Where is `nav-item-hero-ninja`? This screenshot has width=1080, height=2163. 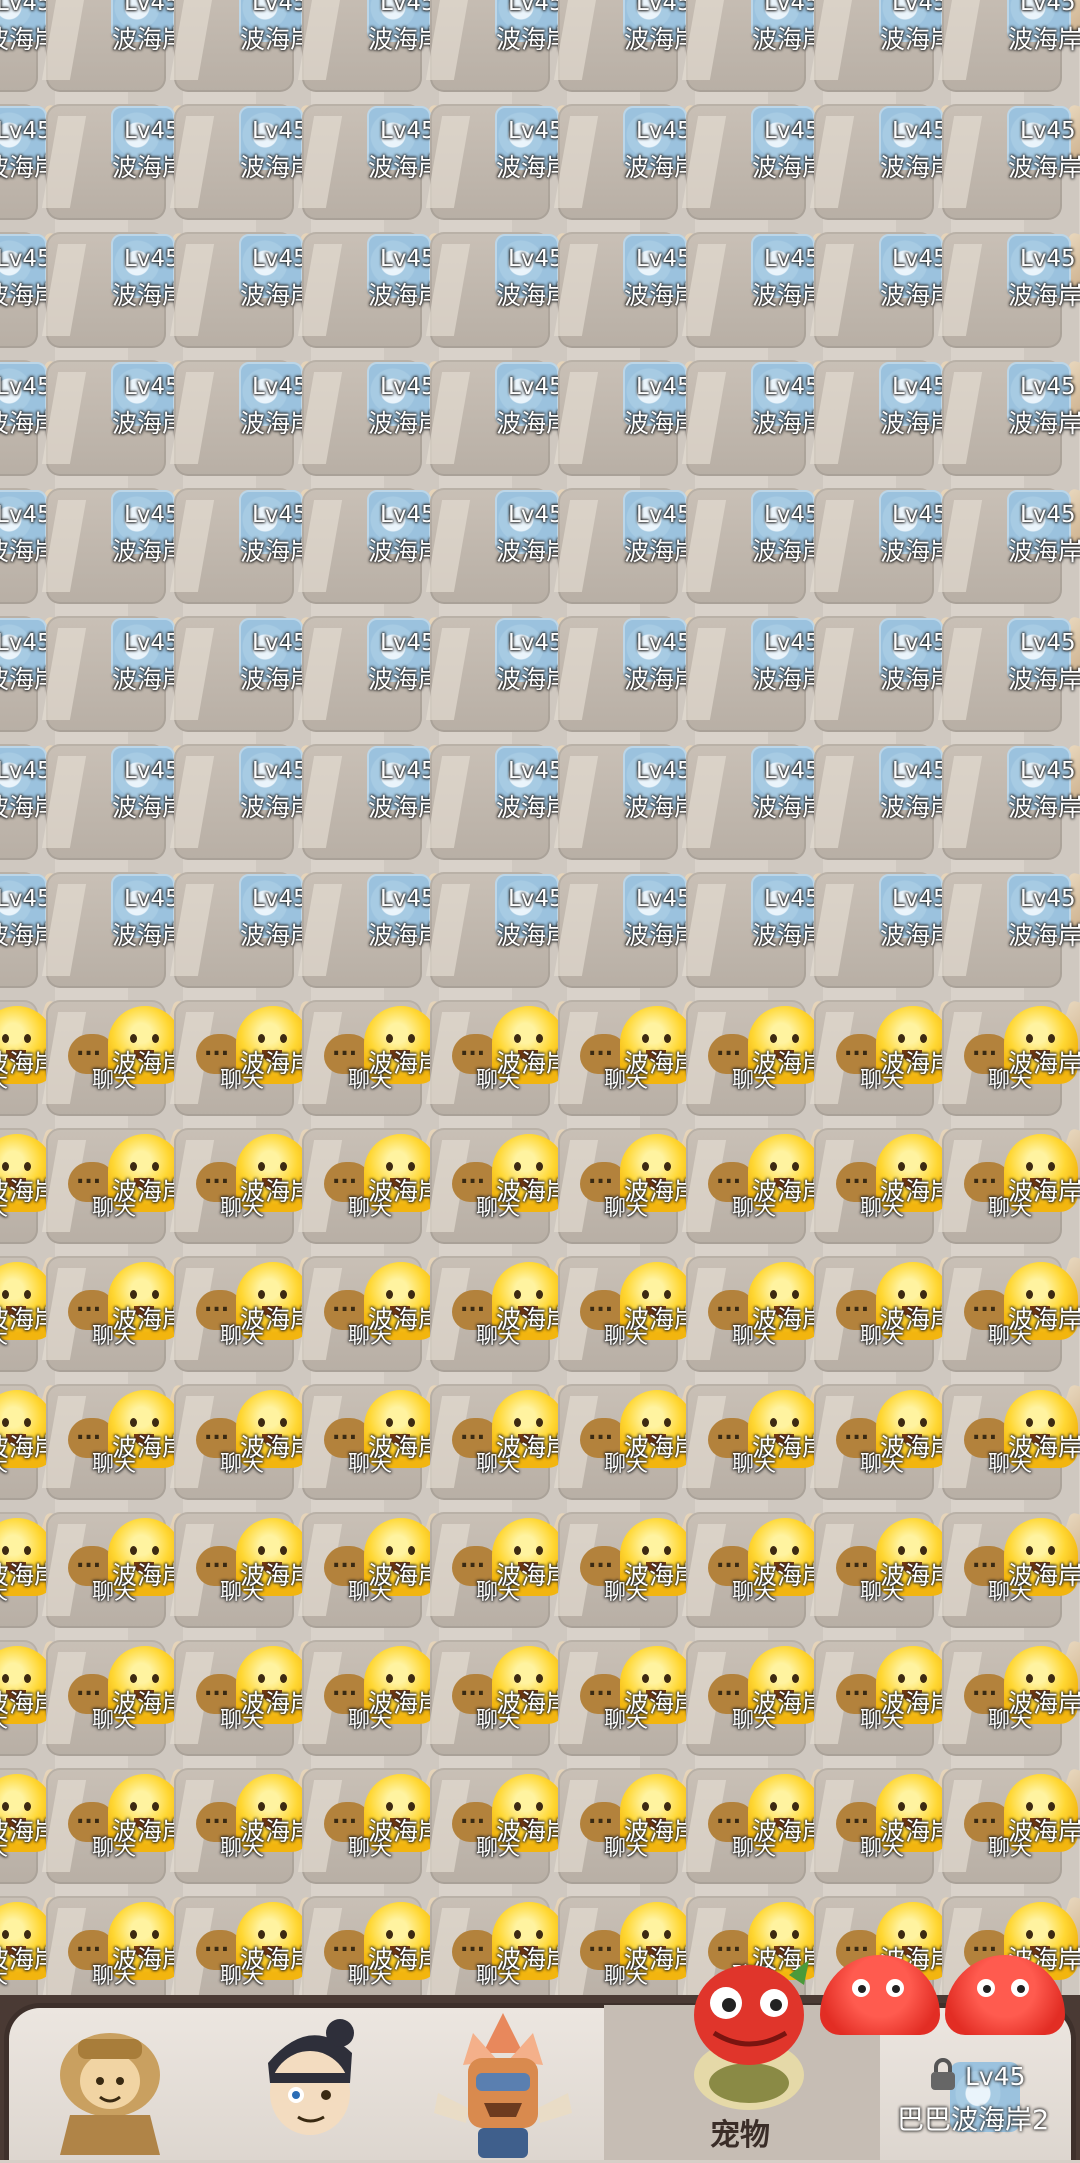 nav-item-hero-ninja is located at coordinates (310, 2082).